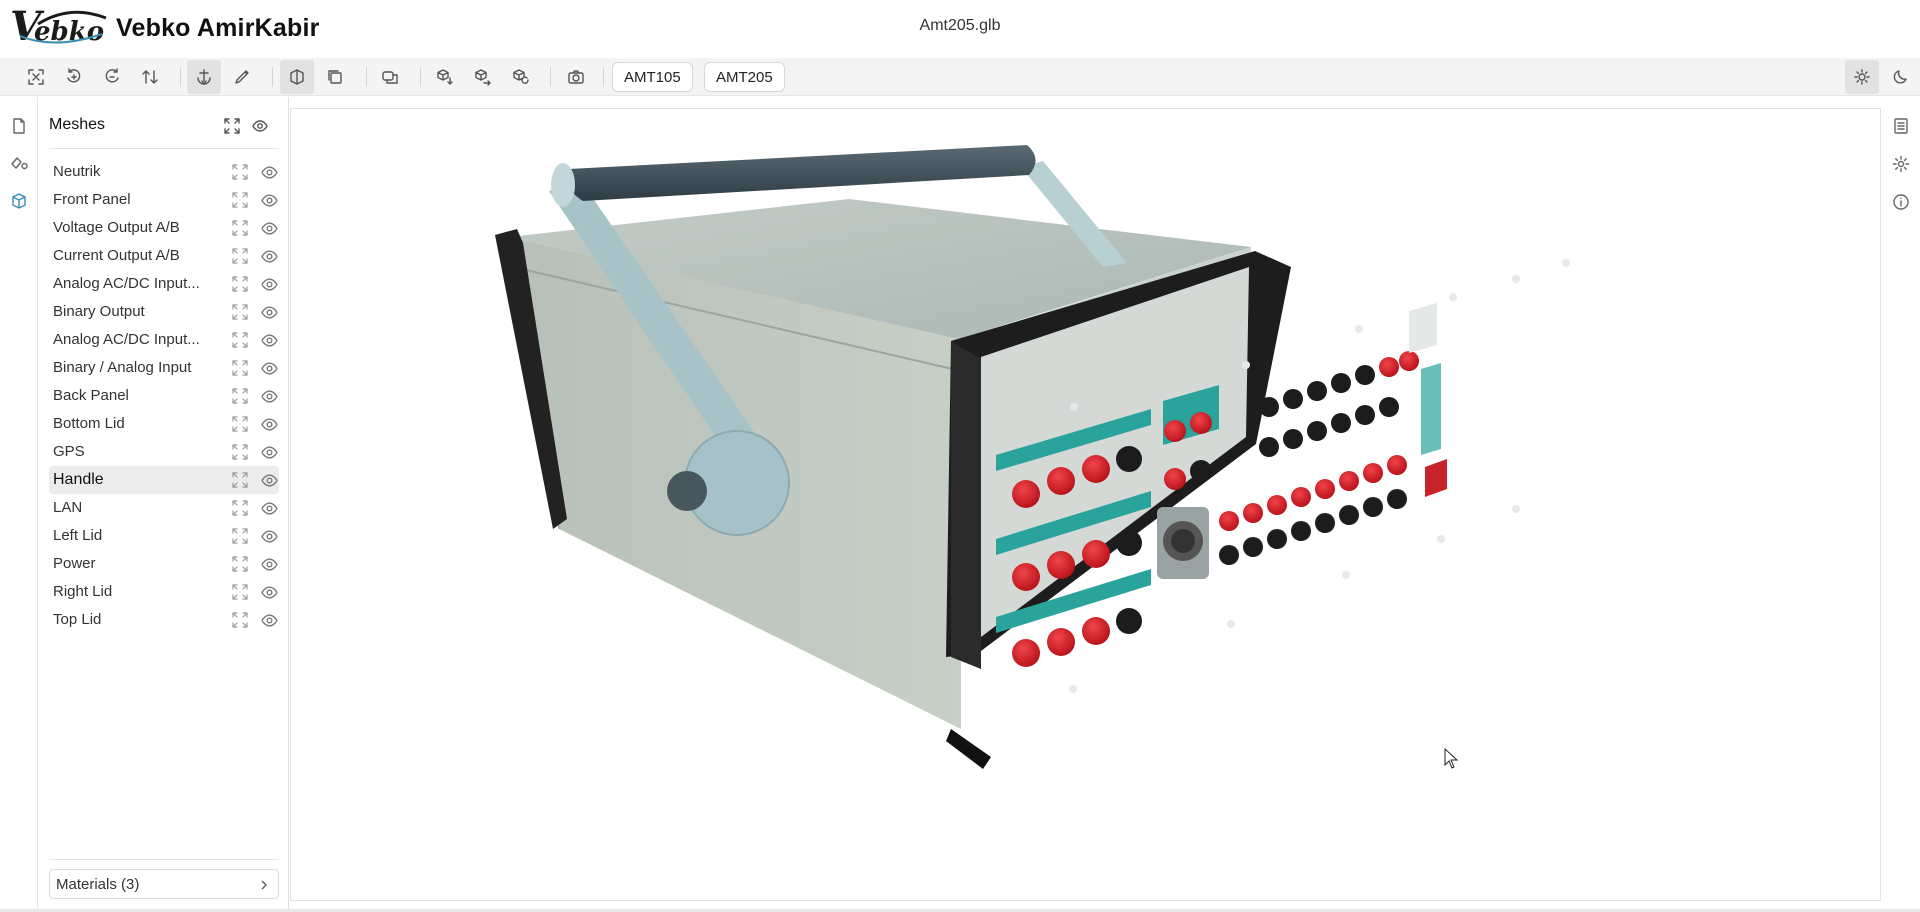 Image resolution: width=1920 pixels, height=912 pixels. I want to click on show-all-button, so click(260, 126).